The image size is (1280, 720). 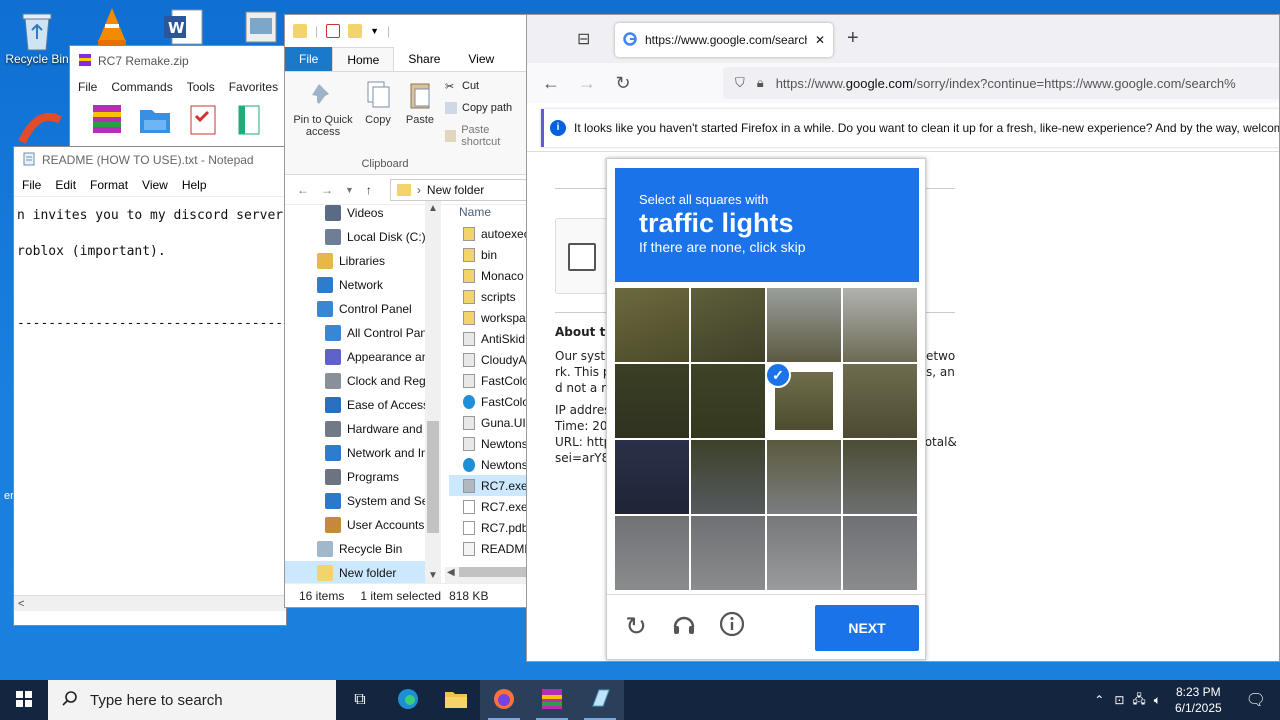 What do you see at coordinates (374, 31) in the screenshot?
I see `qat-dropdown-icon: ▼` at bounding box center [374, 31].